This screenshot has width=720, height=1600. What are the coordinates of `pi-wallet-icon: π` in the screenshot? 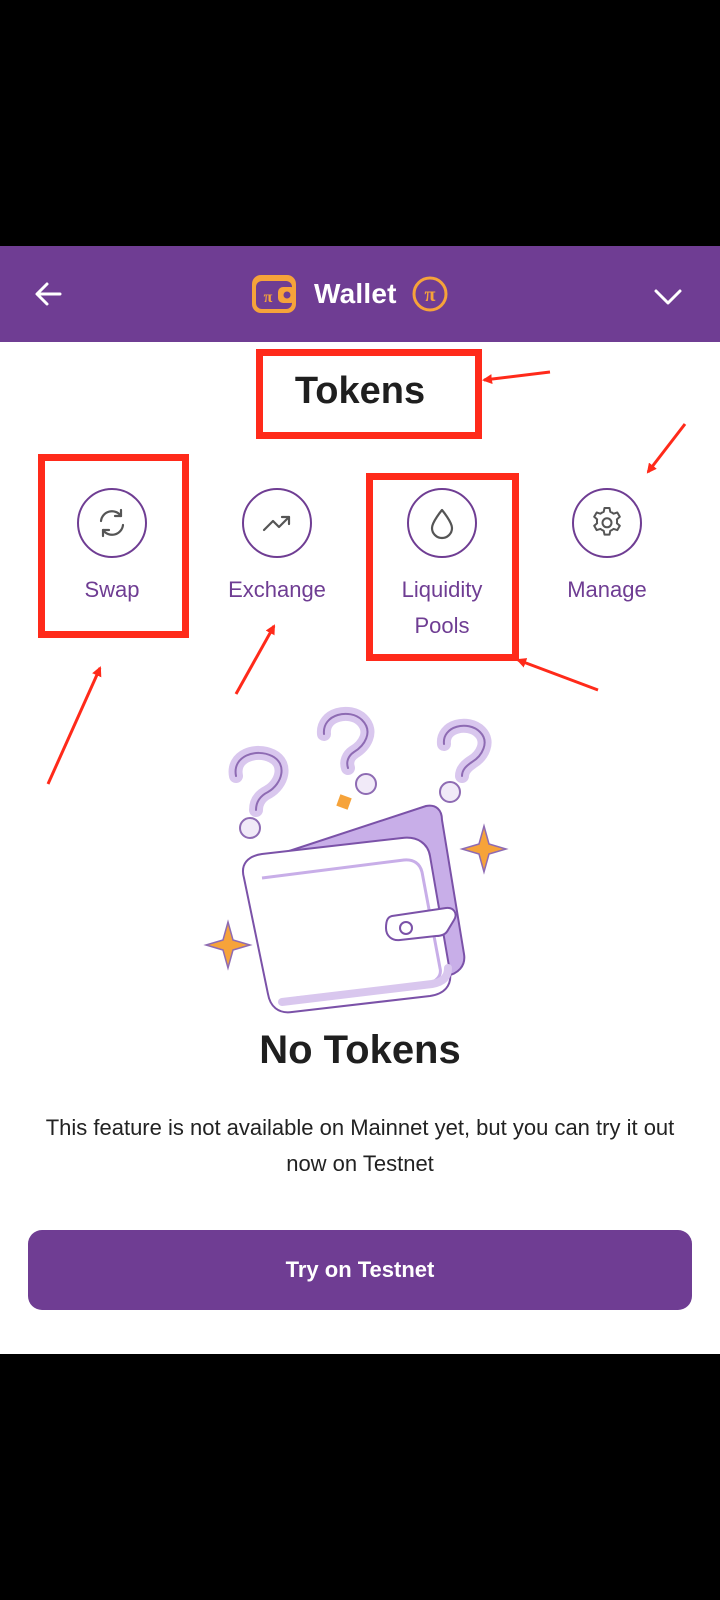 It's located at (274, 294).